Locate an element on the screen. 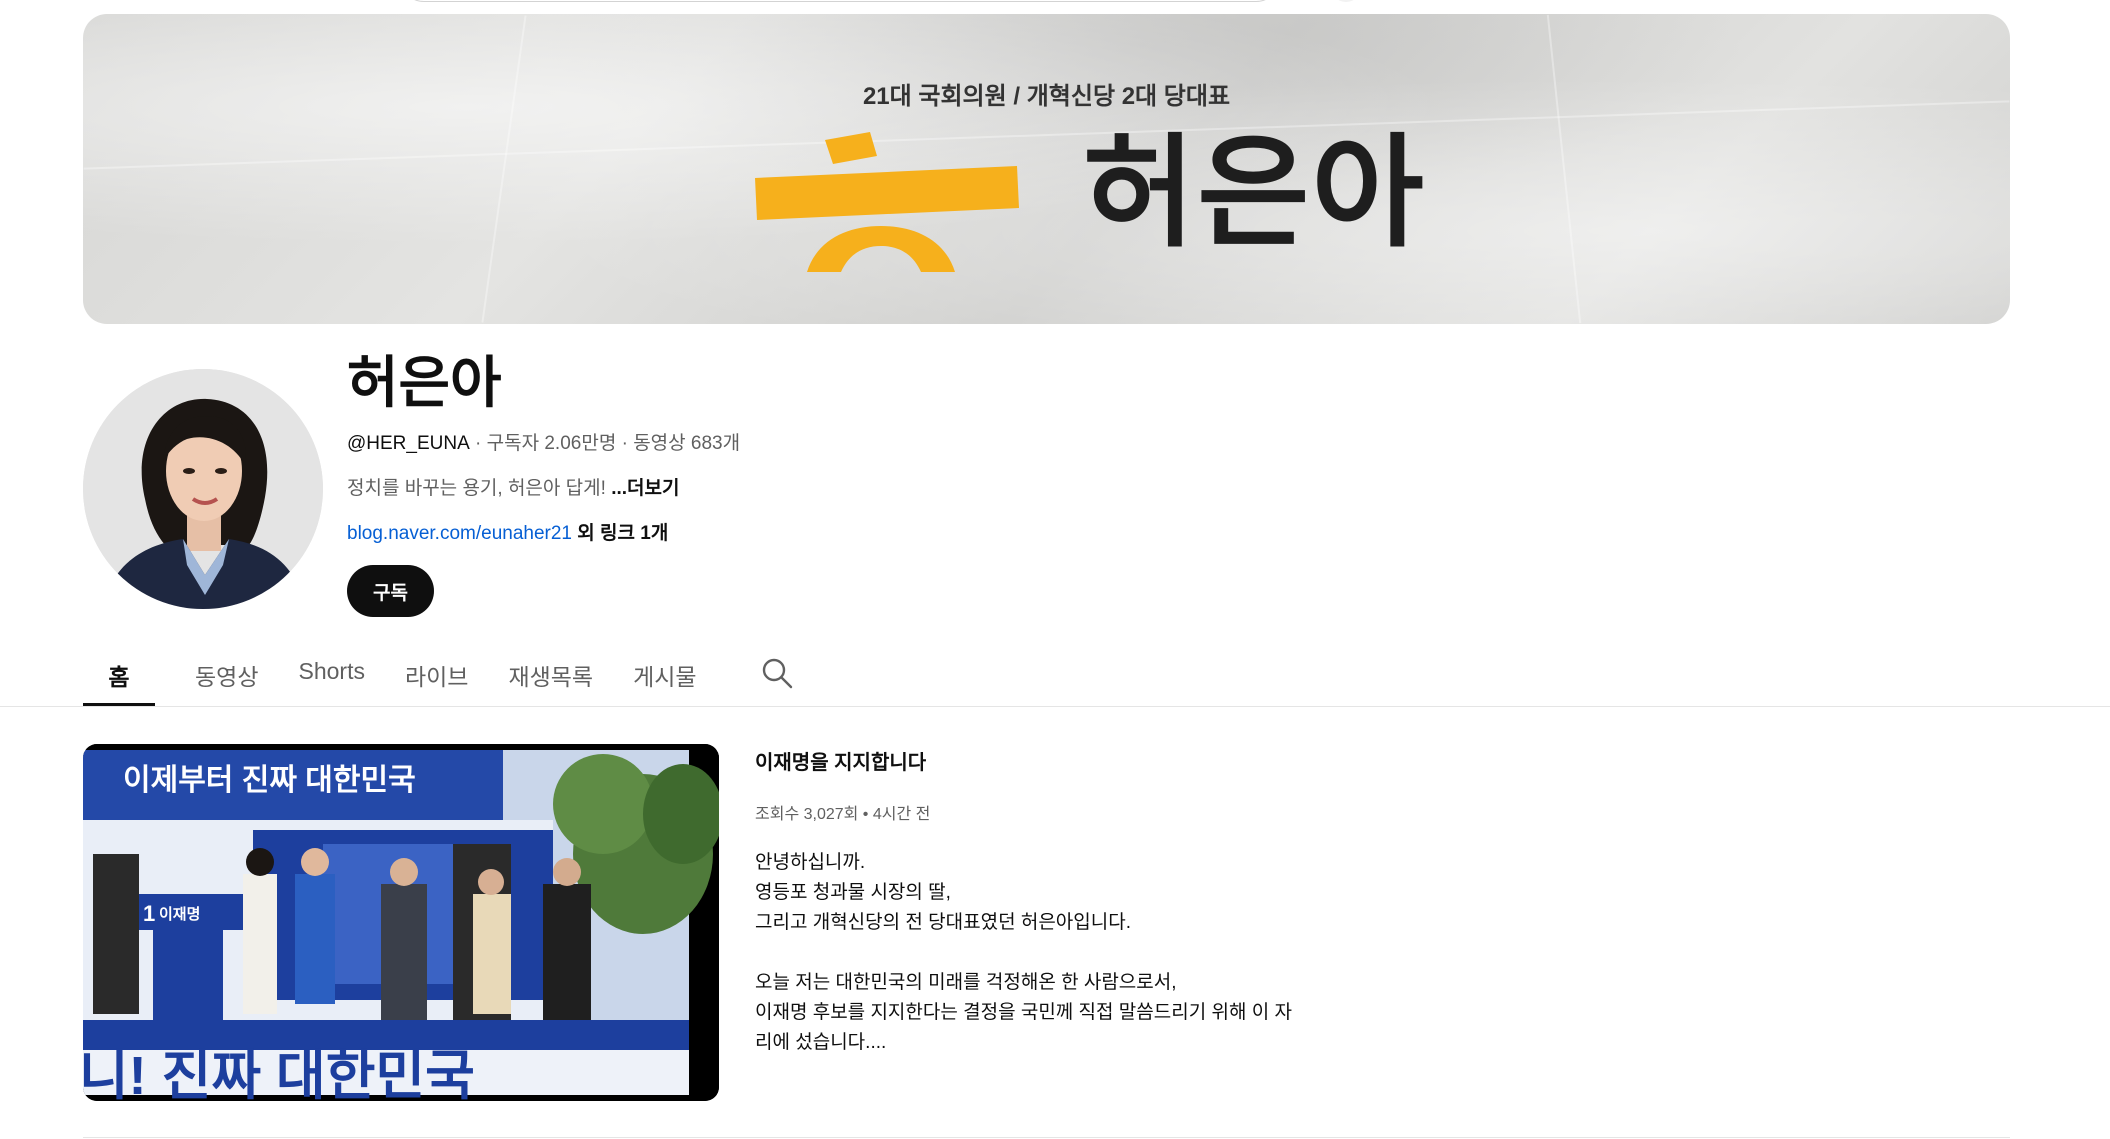 The width and height of the screenshot is (2110, 1139). description-line: 그리고 개혁신당의 전 당대표였던 허은아입니다. is located at coordinates (943, 922).